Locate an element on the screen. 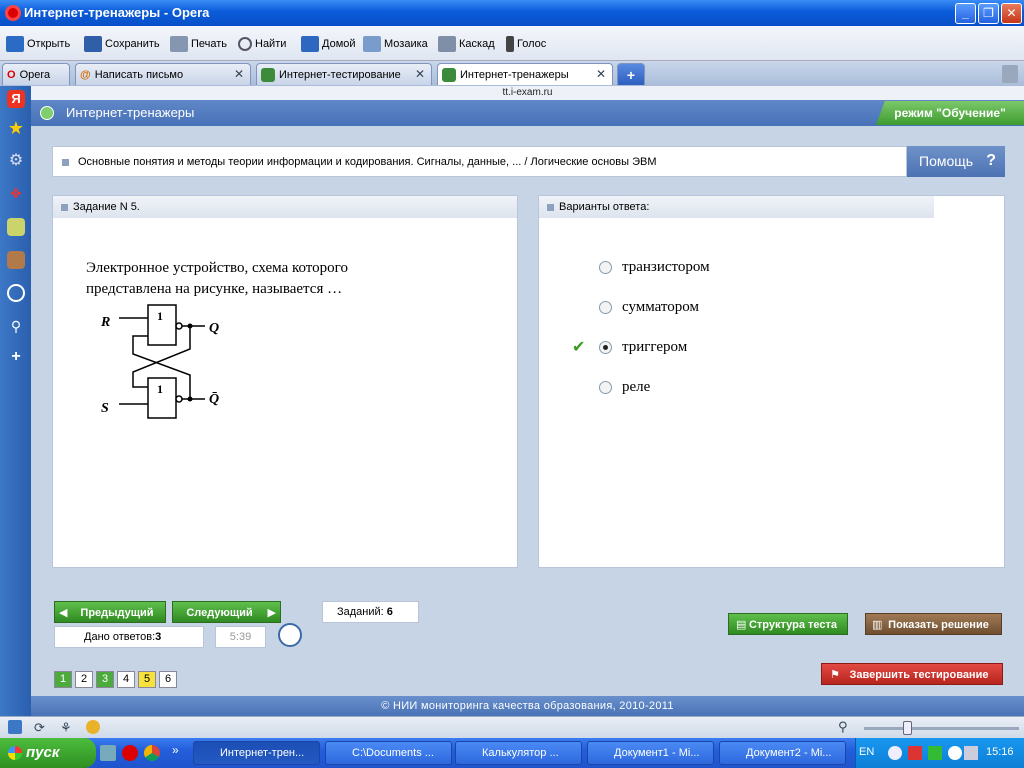  zoom-icon: ⚲ is located at coordinates (843, 726).